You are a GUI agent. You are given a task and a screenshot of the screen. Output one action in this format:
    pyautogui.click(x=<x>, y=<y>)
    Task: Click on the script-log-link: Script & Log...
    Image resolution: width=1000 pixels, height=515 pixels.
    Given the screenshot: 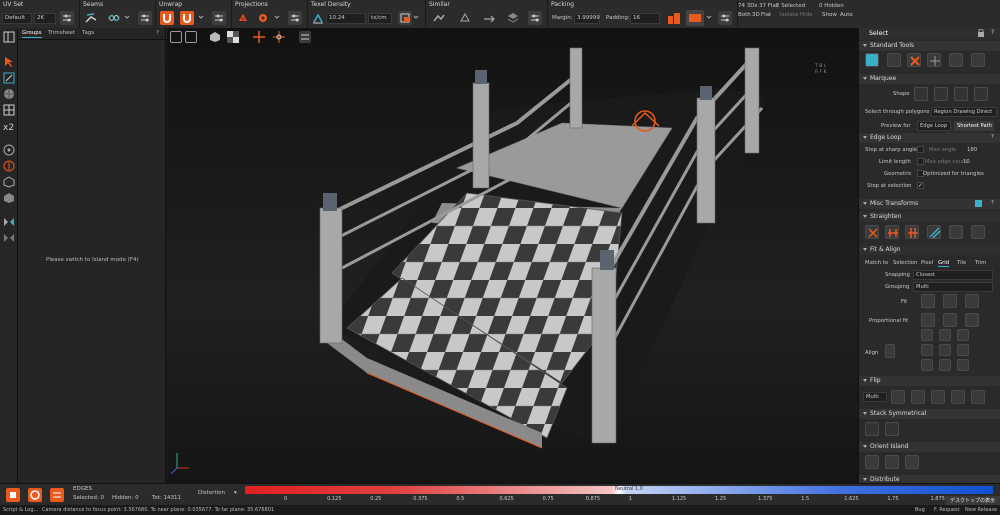 What is the action you would take?
    pyautogui.click(x=20, y=510)
    